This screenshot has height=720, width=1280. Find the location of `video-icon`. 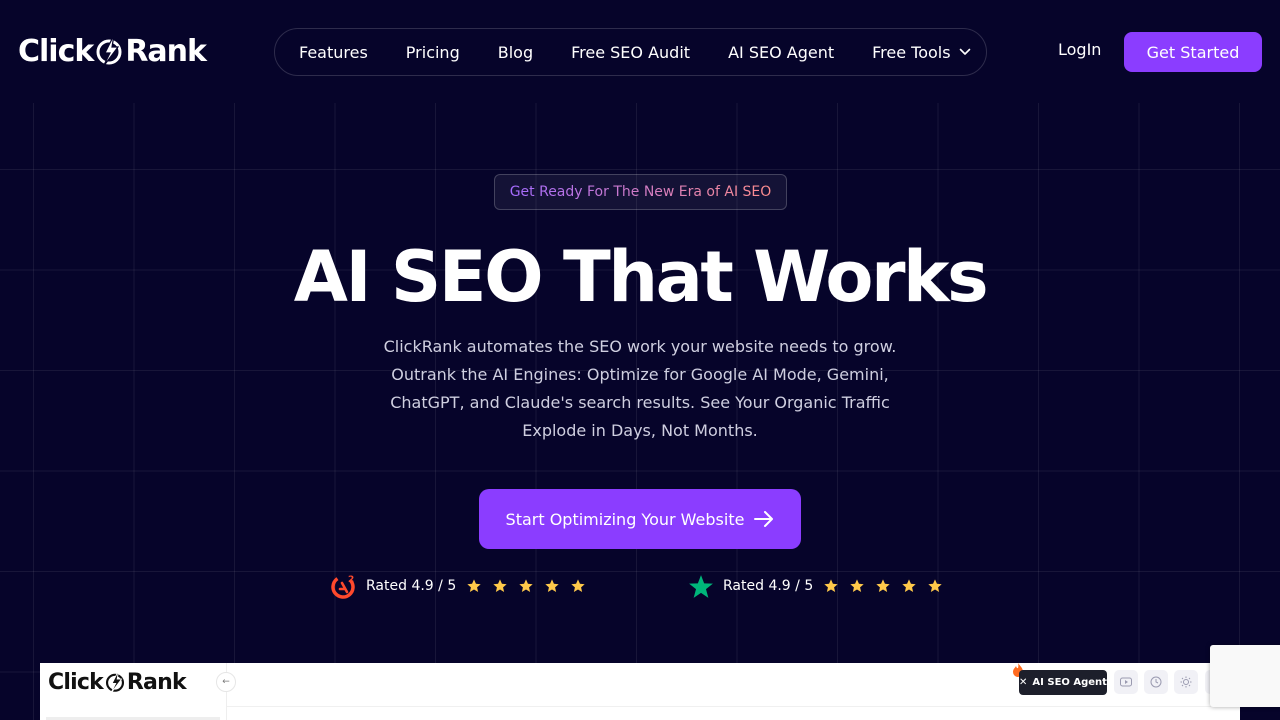

video-icon is located at coordinates (1126, 682).